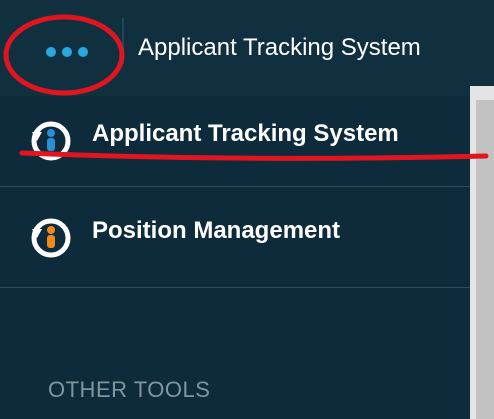 This screenshot has height=419, width=494. Describe the element at coordinates (485, 259) in the screenshot. I see `scrollbar-thumb` at that location.